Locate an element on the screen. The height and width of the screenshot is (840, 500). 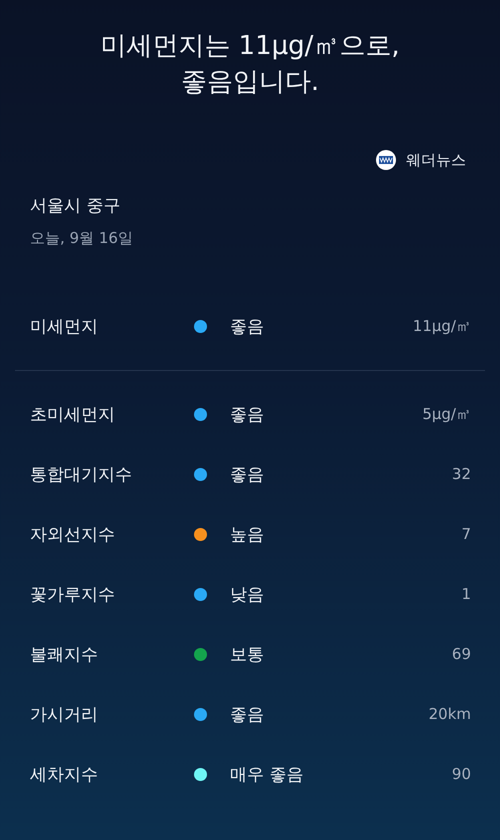
status-label: 낮음 is located at coordinates (247, 595).